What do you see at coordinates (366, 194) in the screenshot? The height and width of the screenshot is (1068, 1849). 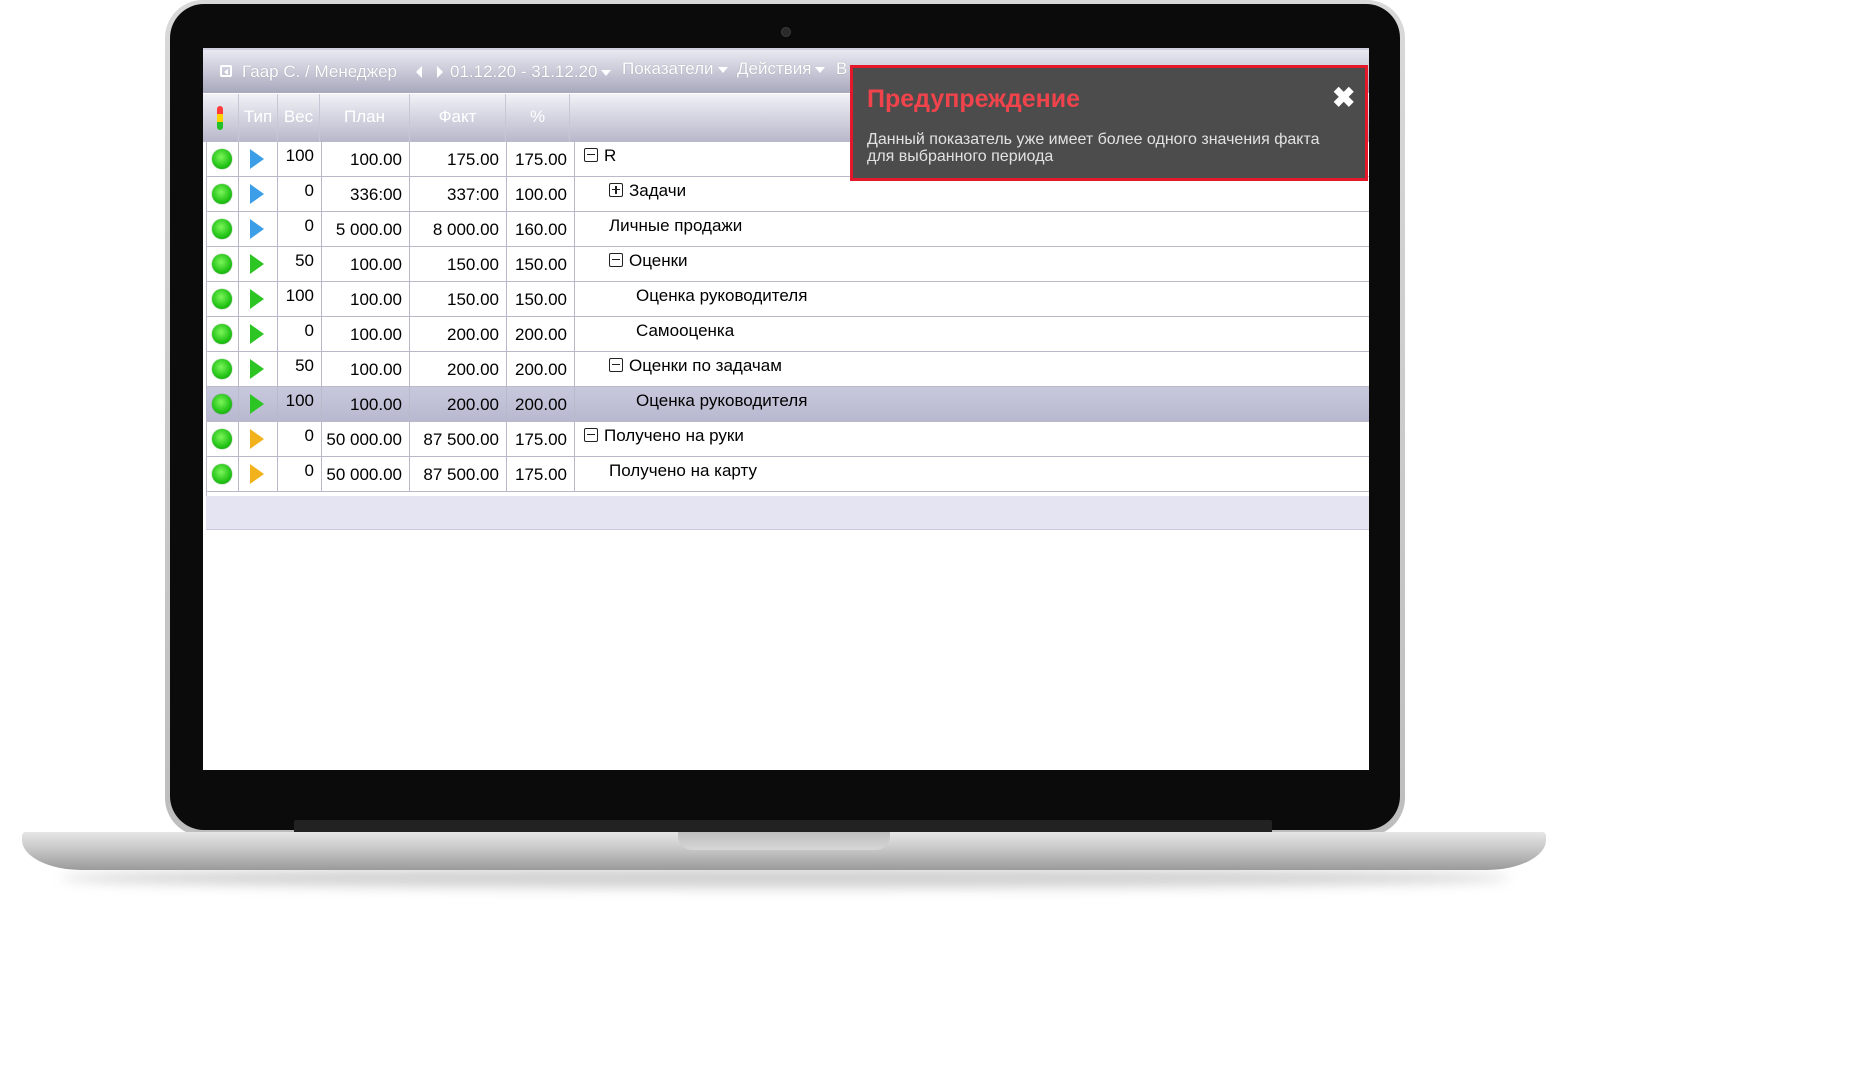 I see `plan-cell: 336:00` at bounding box center [366, 194].